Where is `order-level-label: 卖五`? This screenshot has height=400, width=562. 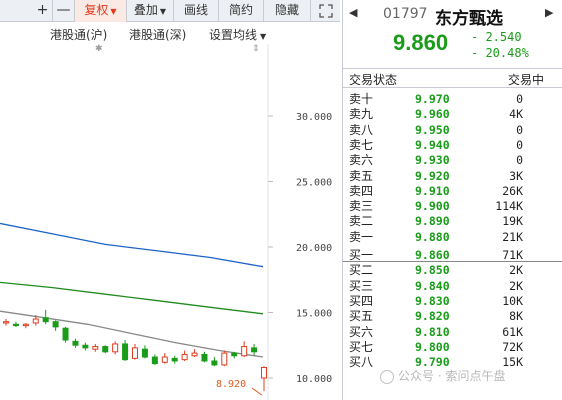
order-level-label: 卖五 is located at coordinates (361, 175).